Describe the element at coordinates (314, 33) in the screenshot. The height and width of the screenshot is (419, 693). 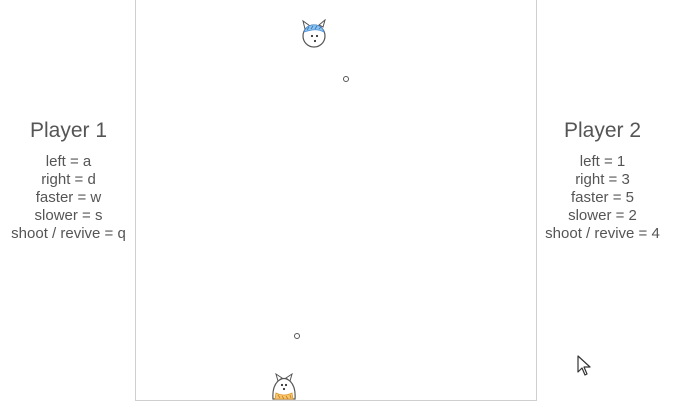
I see `player2-cat-icon` at that location.